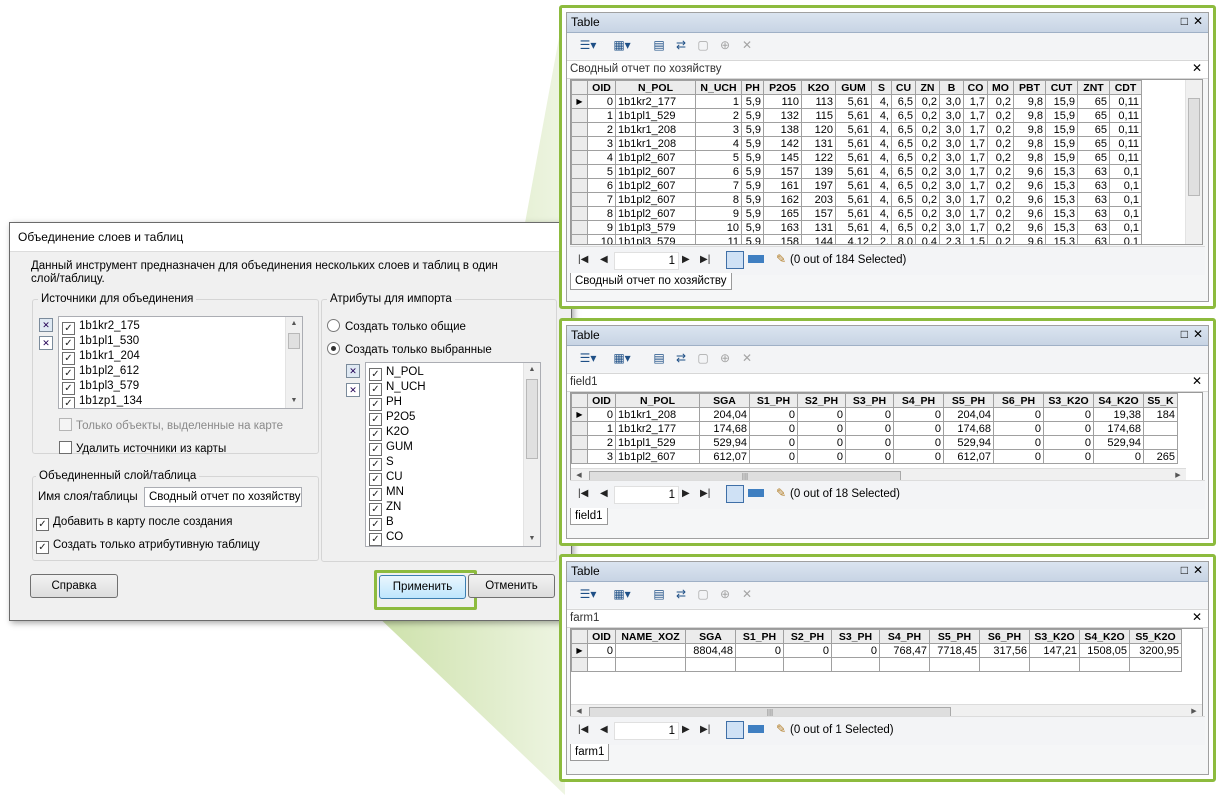  Describe the element at coordinates (148, 546) in the screenshot. I see `only-attr-table-option: ✓ Создать только атрибутивную таблицу` at that location.